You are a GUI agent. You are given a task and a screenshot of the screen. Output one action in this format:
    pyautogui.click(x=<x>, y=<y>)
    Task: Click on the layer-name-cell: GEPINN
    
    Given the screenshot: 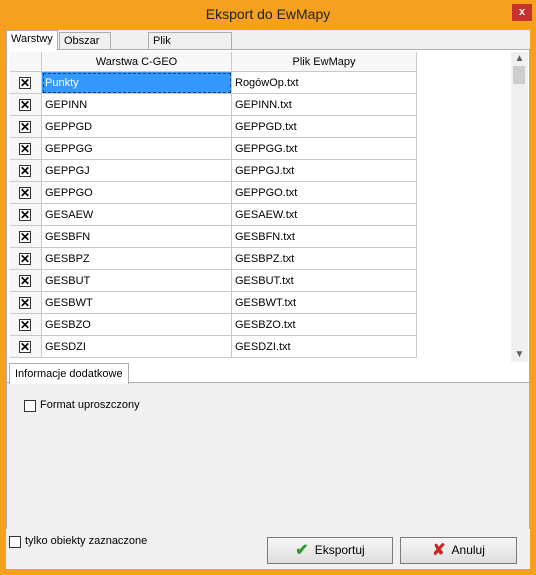 What is the action you would take?
    pyautogui.click(x=137, y=105)
    